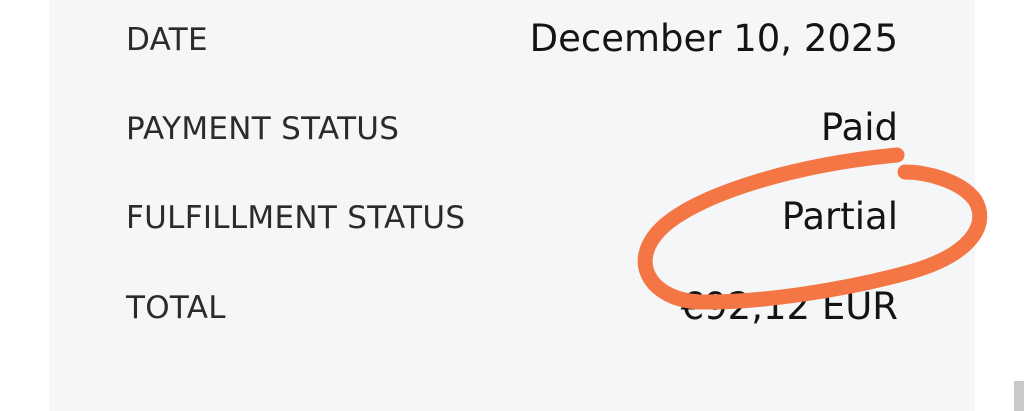 The height and width of the screenshot is (411, 1024). What do you see at coordinates (296, 218) in the screenshot?
I see `fulfillment-status-label: FULFILLMENT STATUS` at bounding box center [296, 218].